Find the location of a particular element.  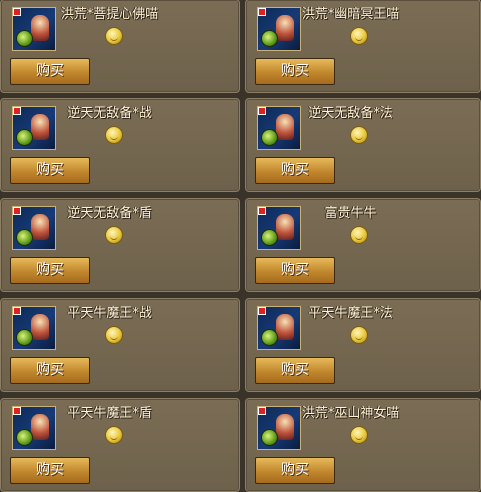

item-name: 平天牛魔王*盾 is located at coordinates (109, 413).